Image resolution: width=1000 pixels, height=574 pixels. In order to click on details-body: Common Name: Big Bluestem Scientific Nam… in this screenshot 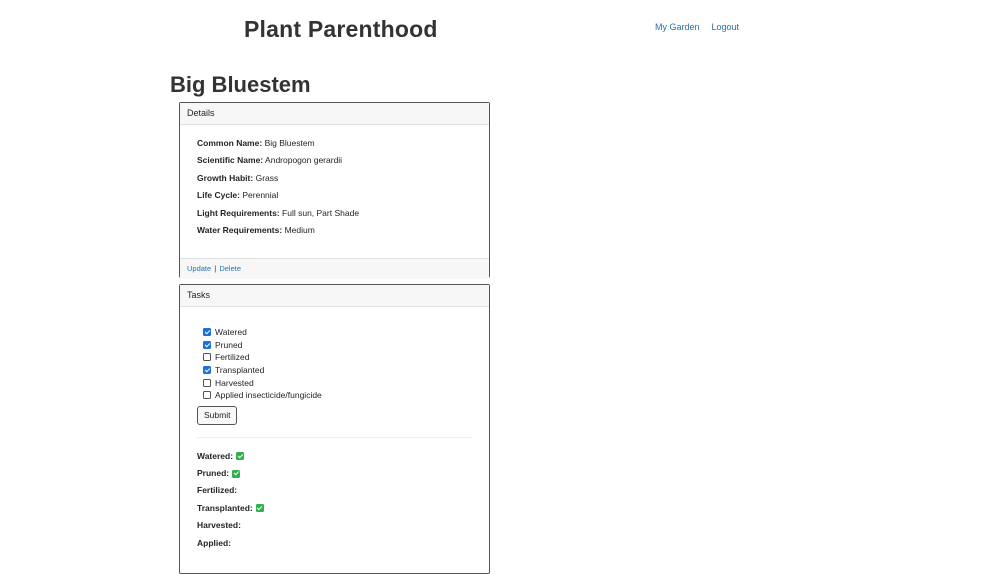, I will do `click(334, 191)`.